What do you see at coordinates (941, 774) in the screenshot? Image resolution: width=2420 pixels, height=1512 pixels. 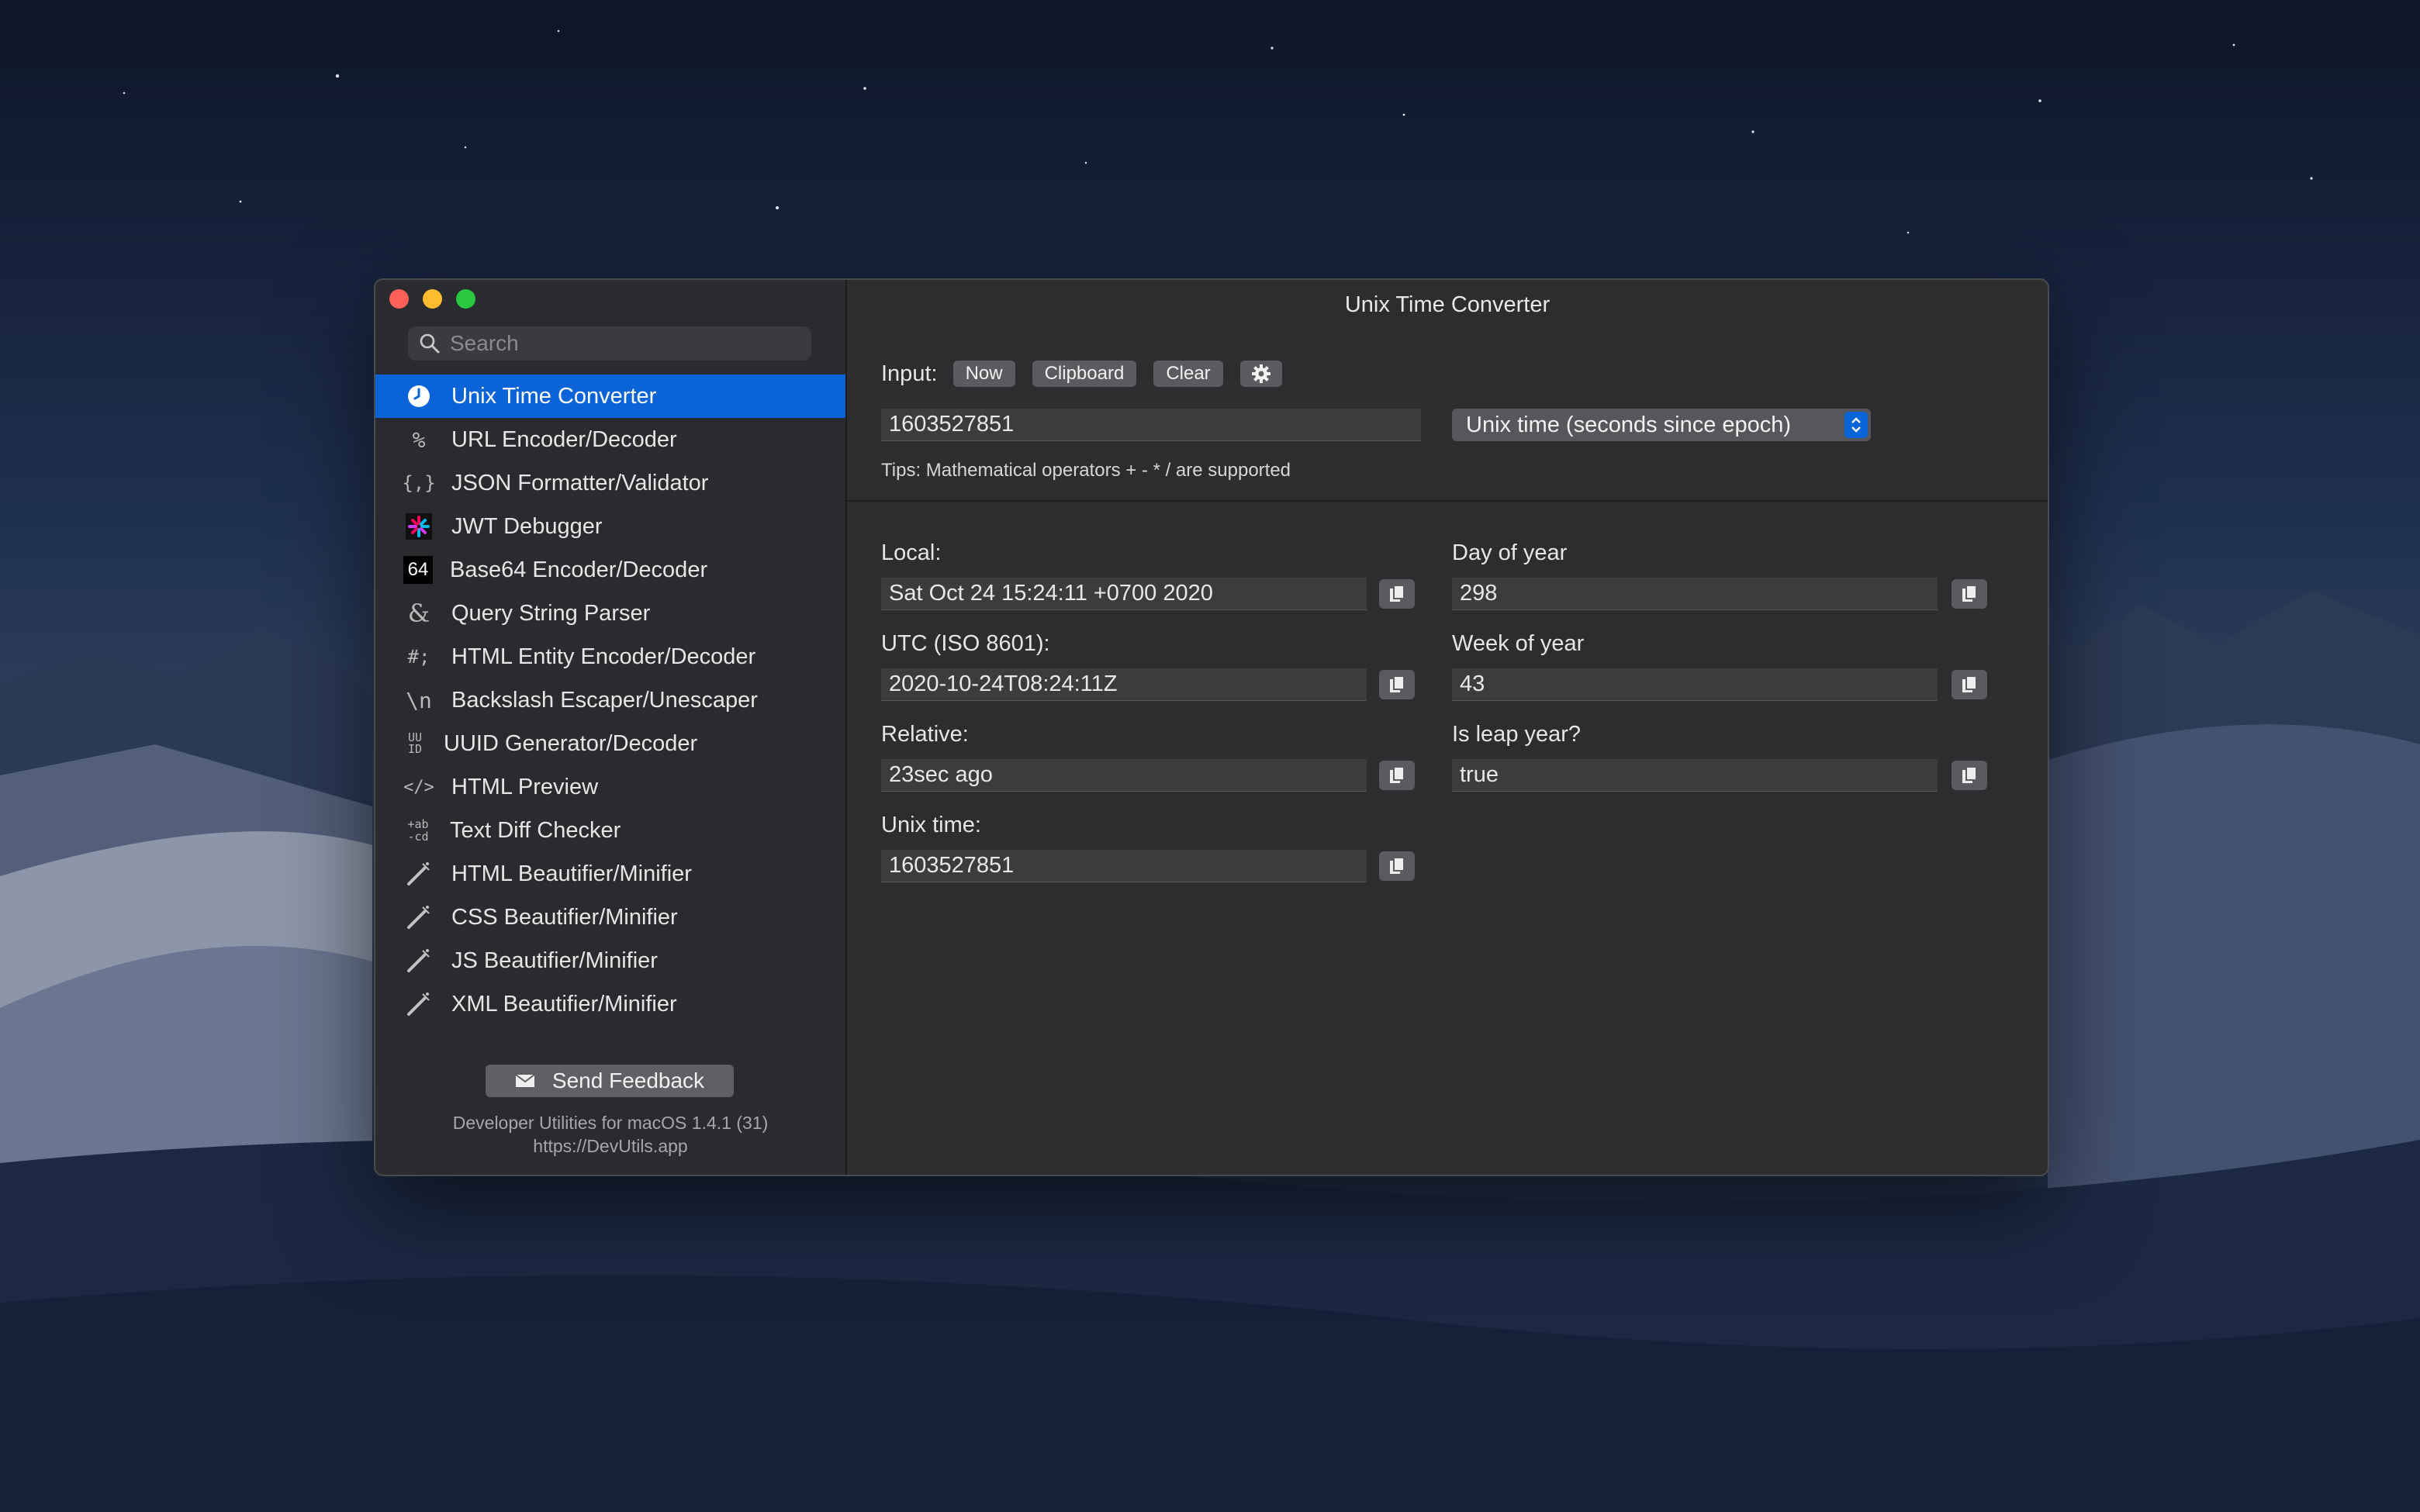 I see `relative-output-value: 23sec ago` at bounding box center [941, 774].